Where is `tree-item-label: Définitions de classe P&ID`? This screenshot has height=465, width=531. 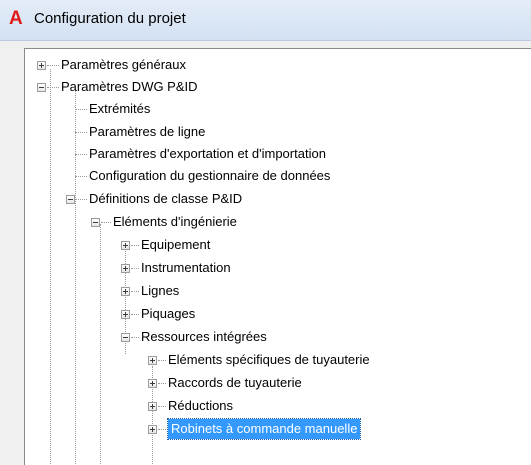 tree-item-label: Définitions de classe P&ID is located at coordinates (166, 198).